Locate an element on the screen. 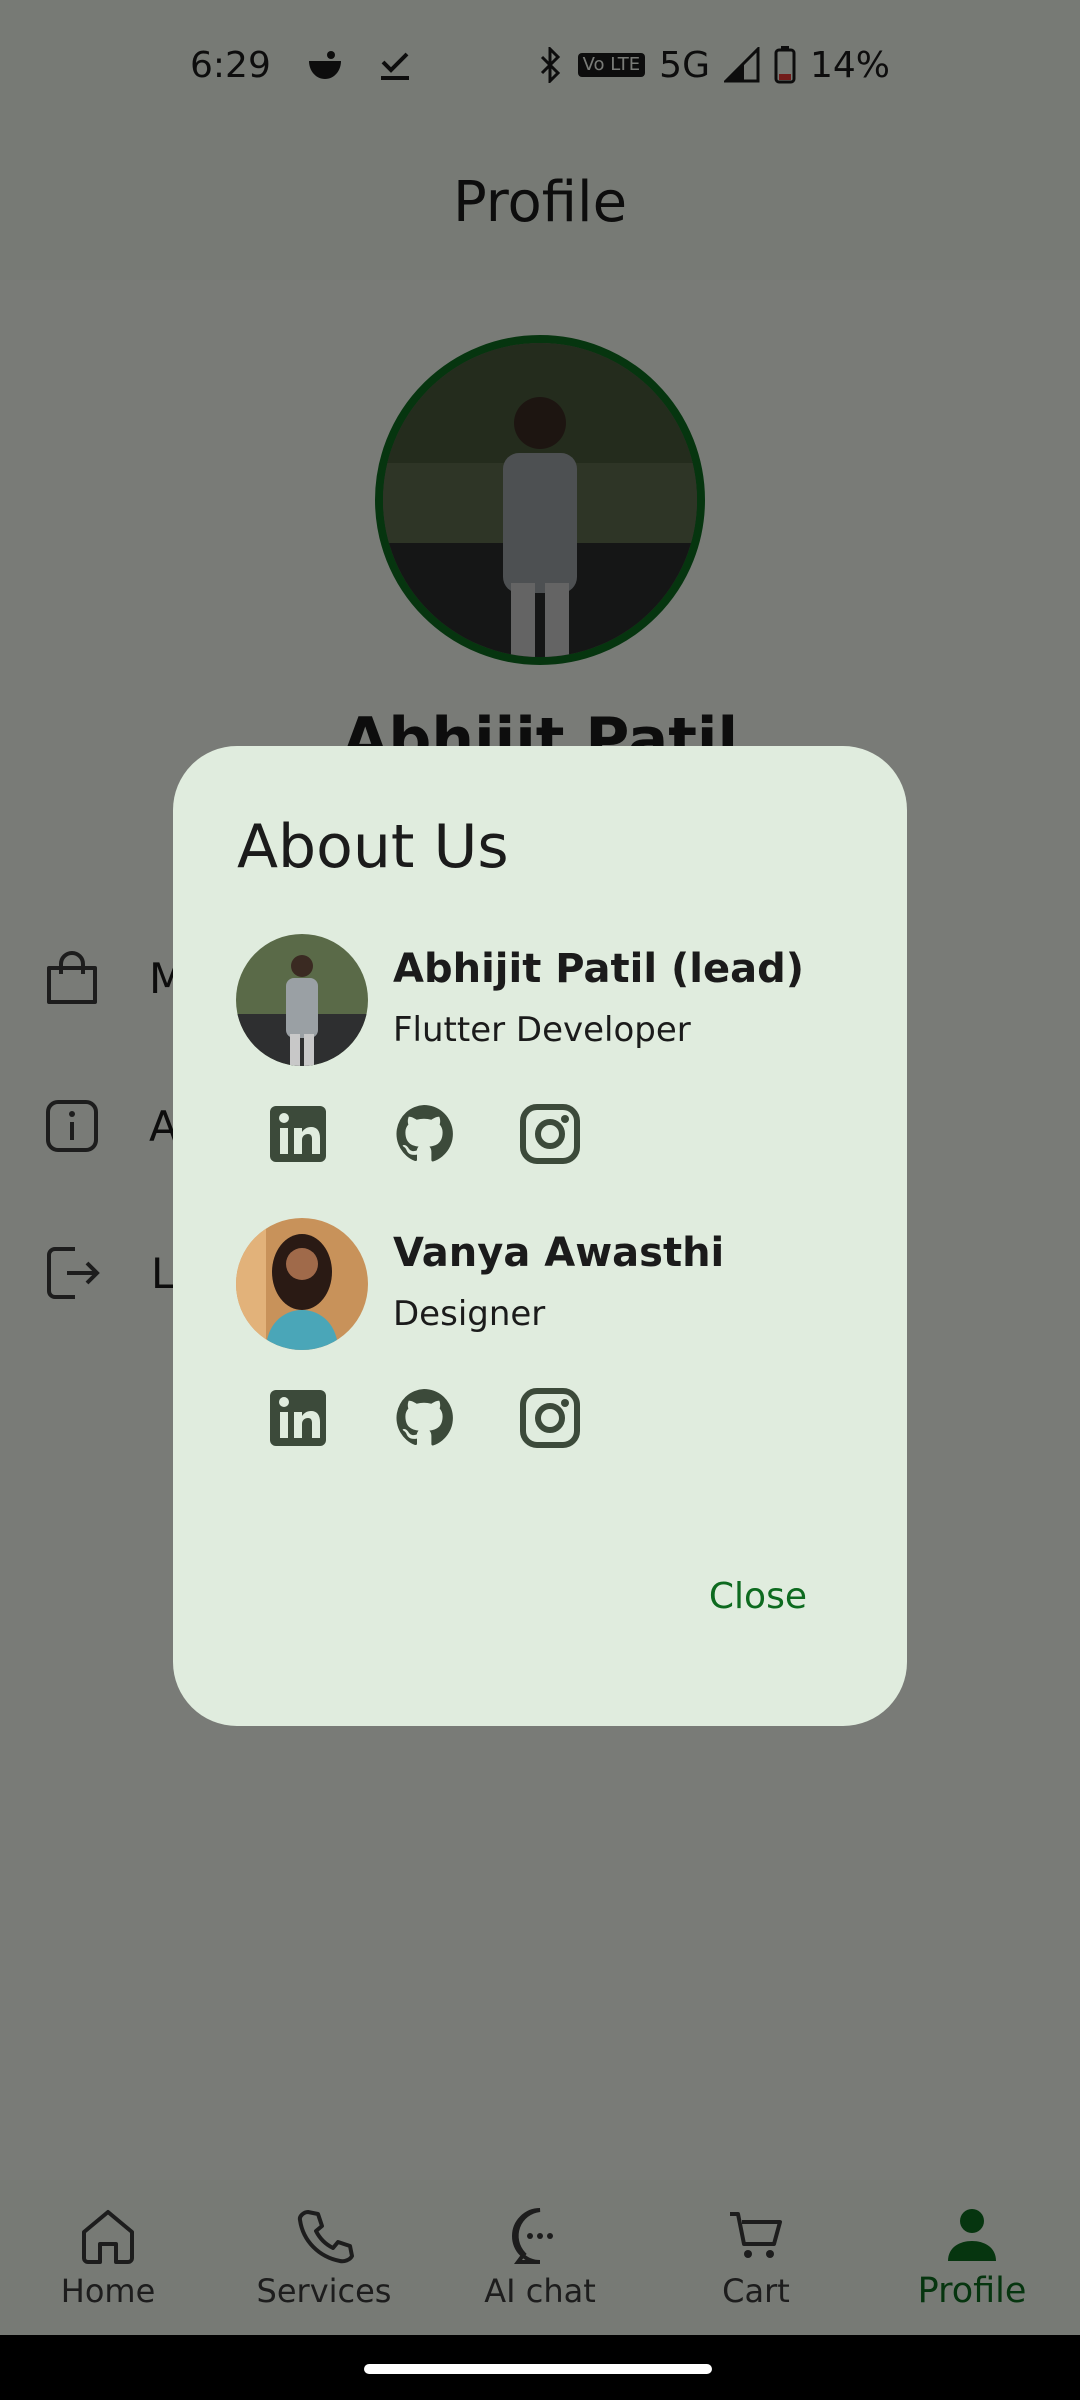 Image resolution: width=1080 pixels, height=2400 pixels. close-button: Close is located at coordinates (758, 1596).